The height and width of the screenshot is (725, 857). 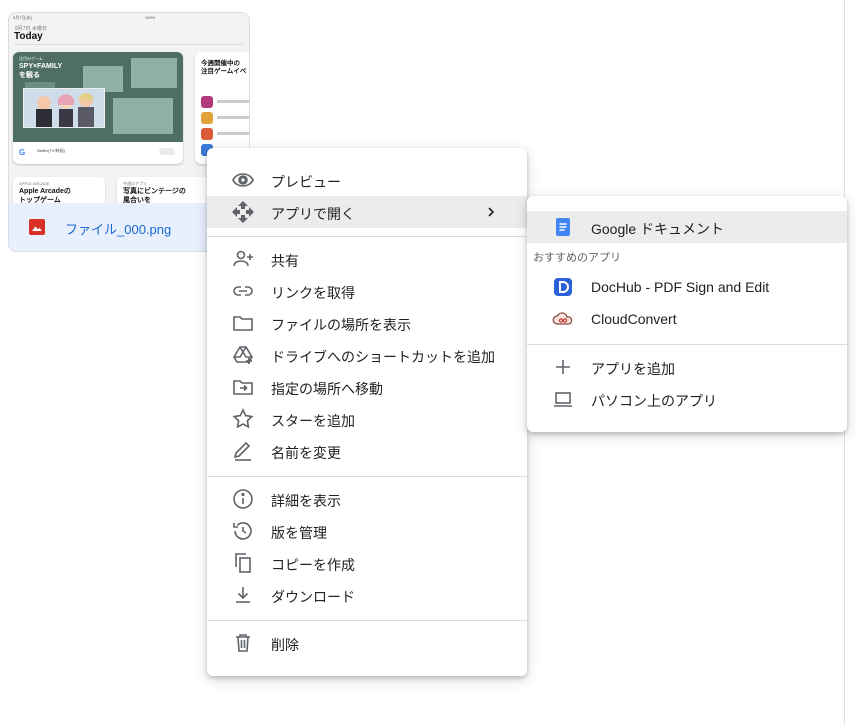 I want to click on menu-item-open-with: アプリで開く, so click(x=367, y=212).